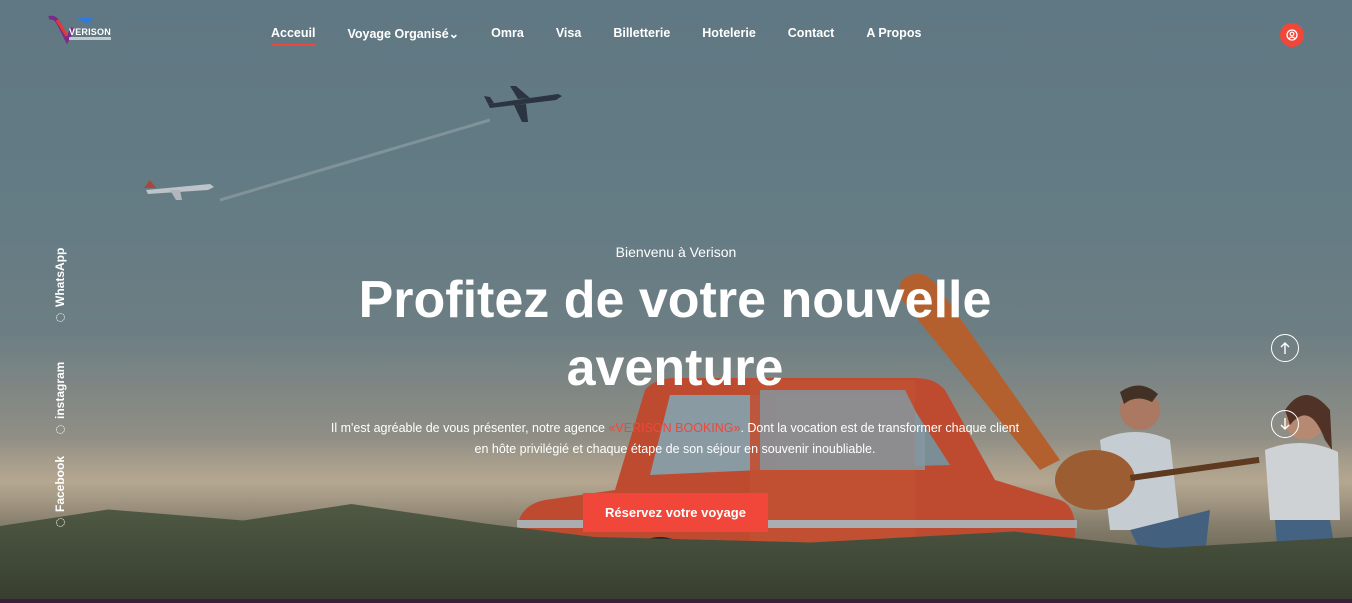  What do you see at coordinates (893, 33) in the screenshot?
I see `nav-item-a-propos: A Propos` at bounding box center [893, 33].